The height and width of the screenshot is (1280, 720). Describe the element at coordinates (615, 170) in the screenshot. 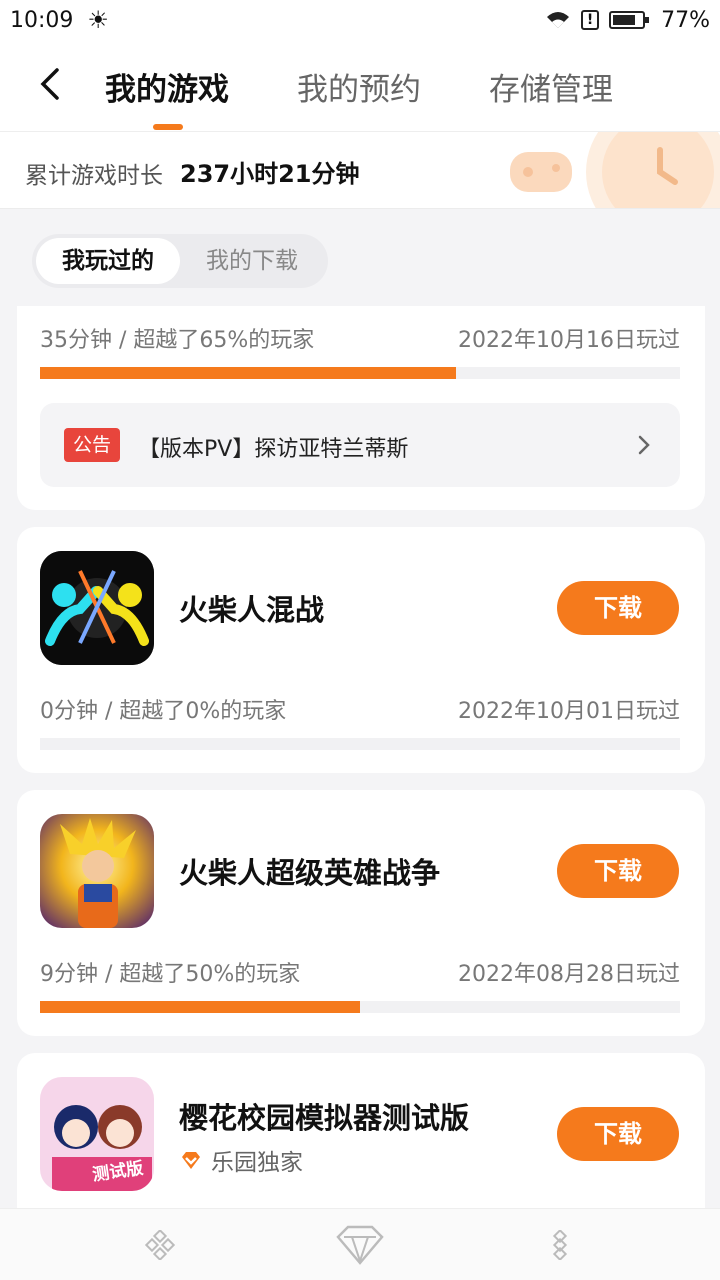

I see `gamepad-clock-decoration-icon` at that location.